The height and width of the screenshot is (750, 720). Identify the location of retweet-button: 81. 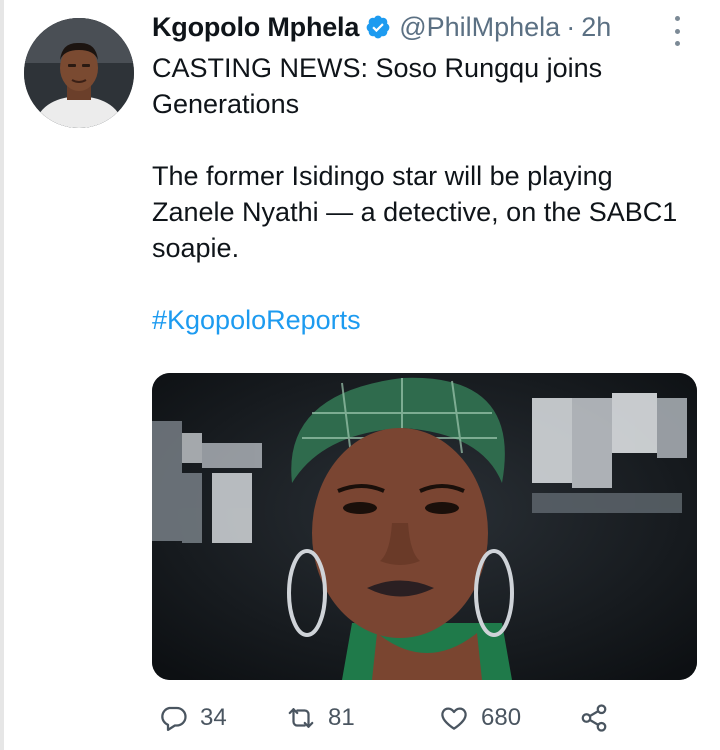
(320, 718).